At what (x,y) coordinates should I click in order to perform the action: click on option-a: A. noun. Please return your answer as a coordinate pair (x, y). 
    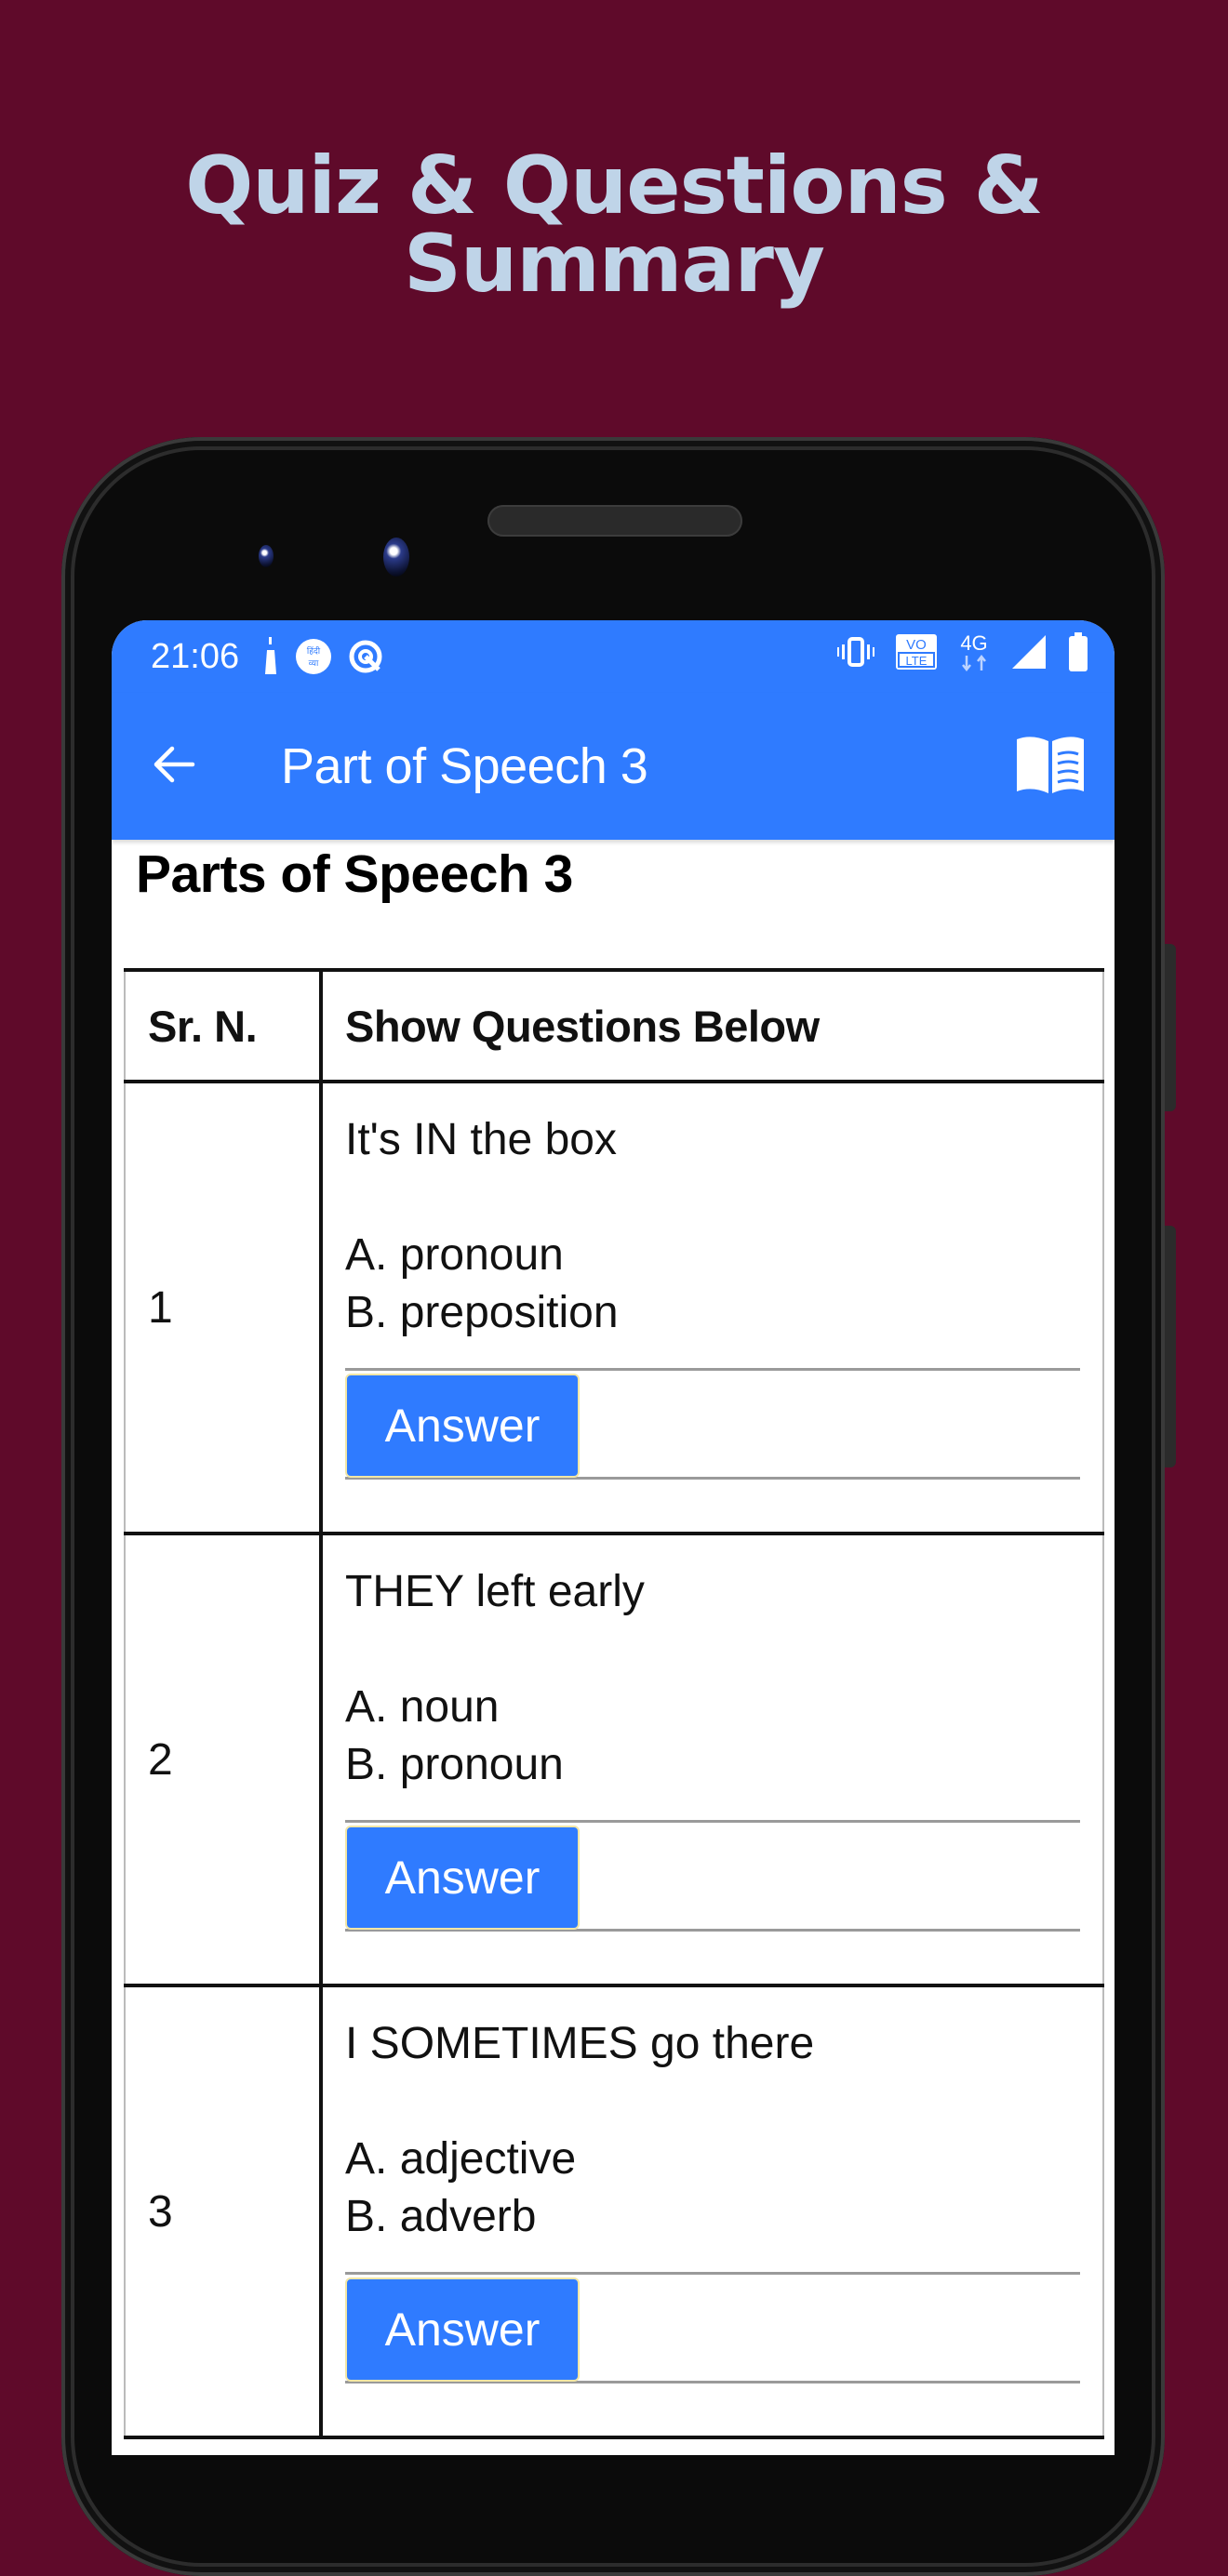
    Looking at the image, I should click on (422, 1707).